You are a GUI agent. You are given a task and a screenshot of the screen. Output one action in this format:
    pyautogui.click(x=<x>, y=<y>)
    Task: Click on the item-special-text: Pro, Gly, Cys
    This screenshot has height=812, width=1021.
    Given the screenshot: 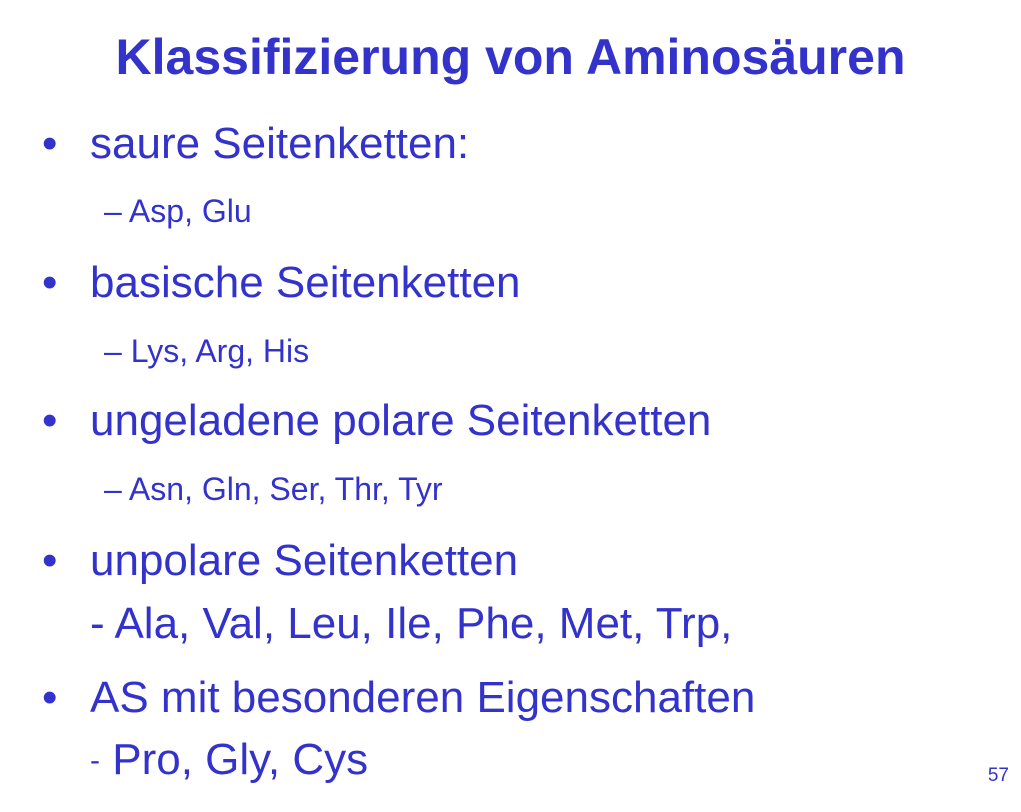 What is the action you would take?
    pyautogui.click(x=240, y=759)
    